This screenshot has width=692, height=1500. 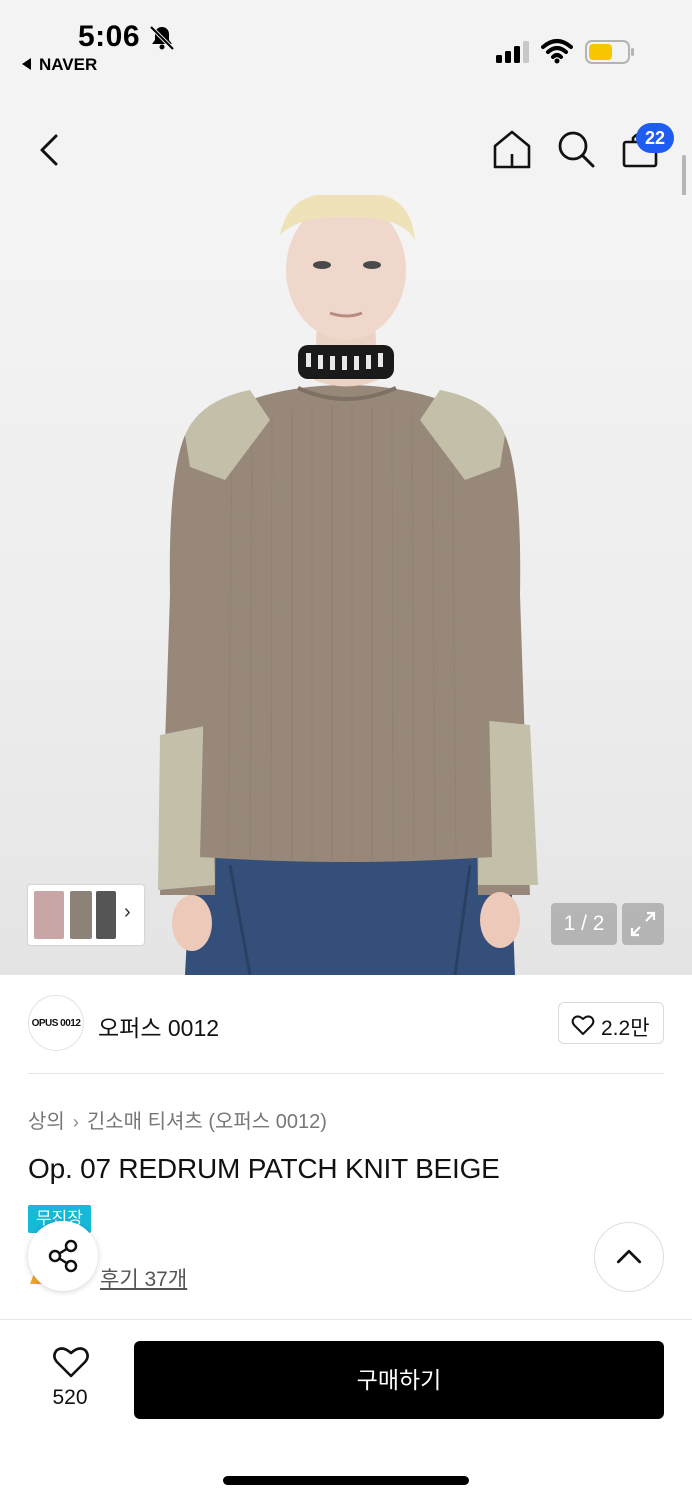 I want to click on search-icon, so click(x=576, y=149).